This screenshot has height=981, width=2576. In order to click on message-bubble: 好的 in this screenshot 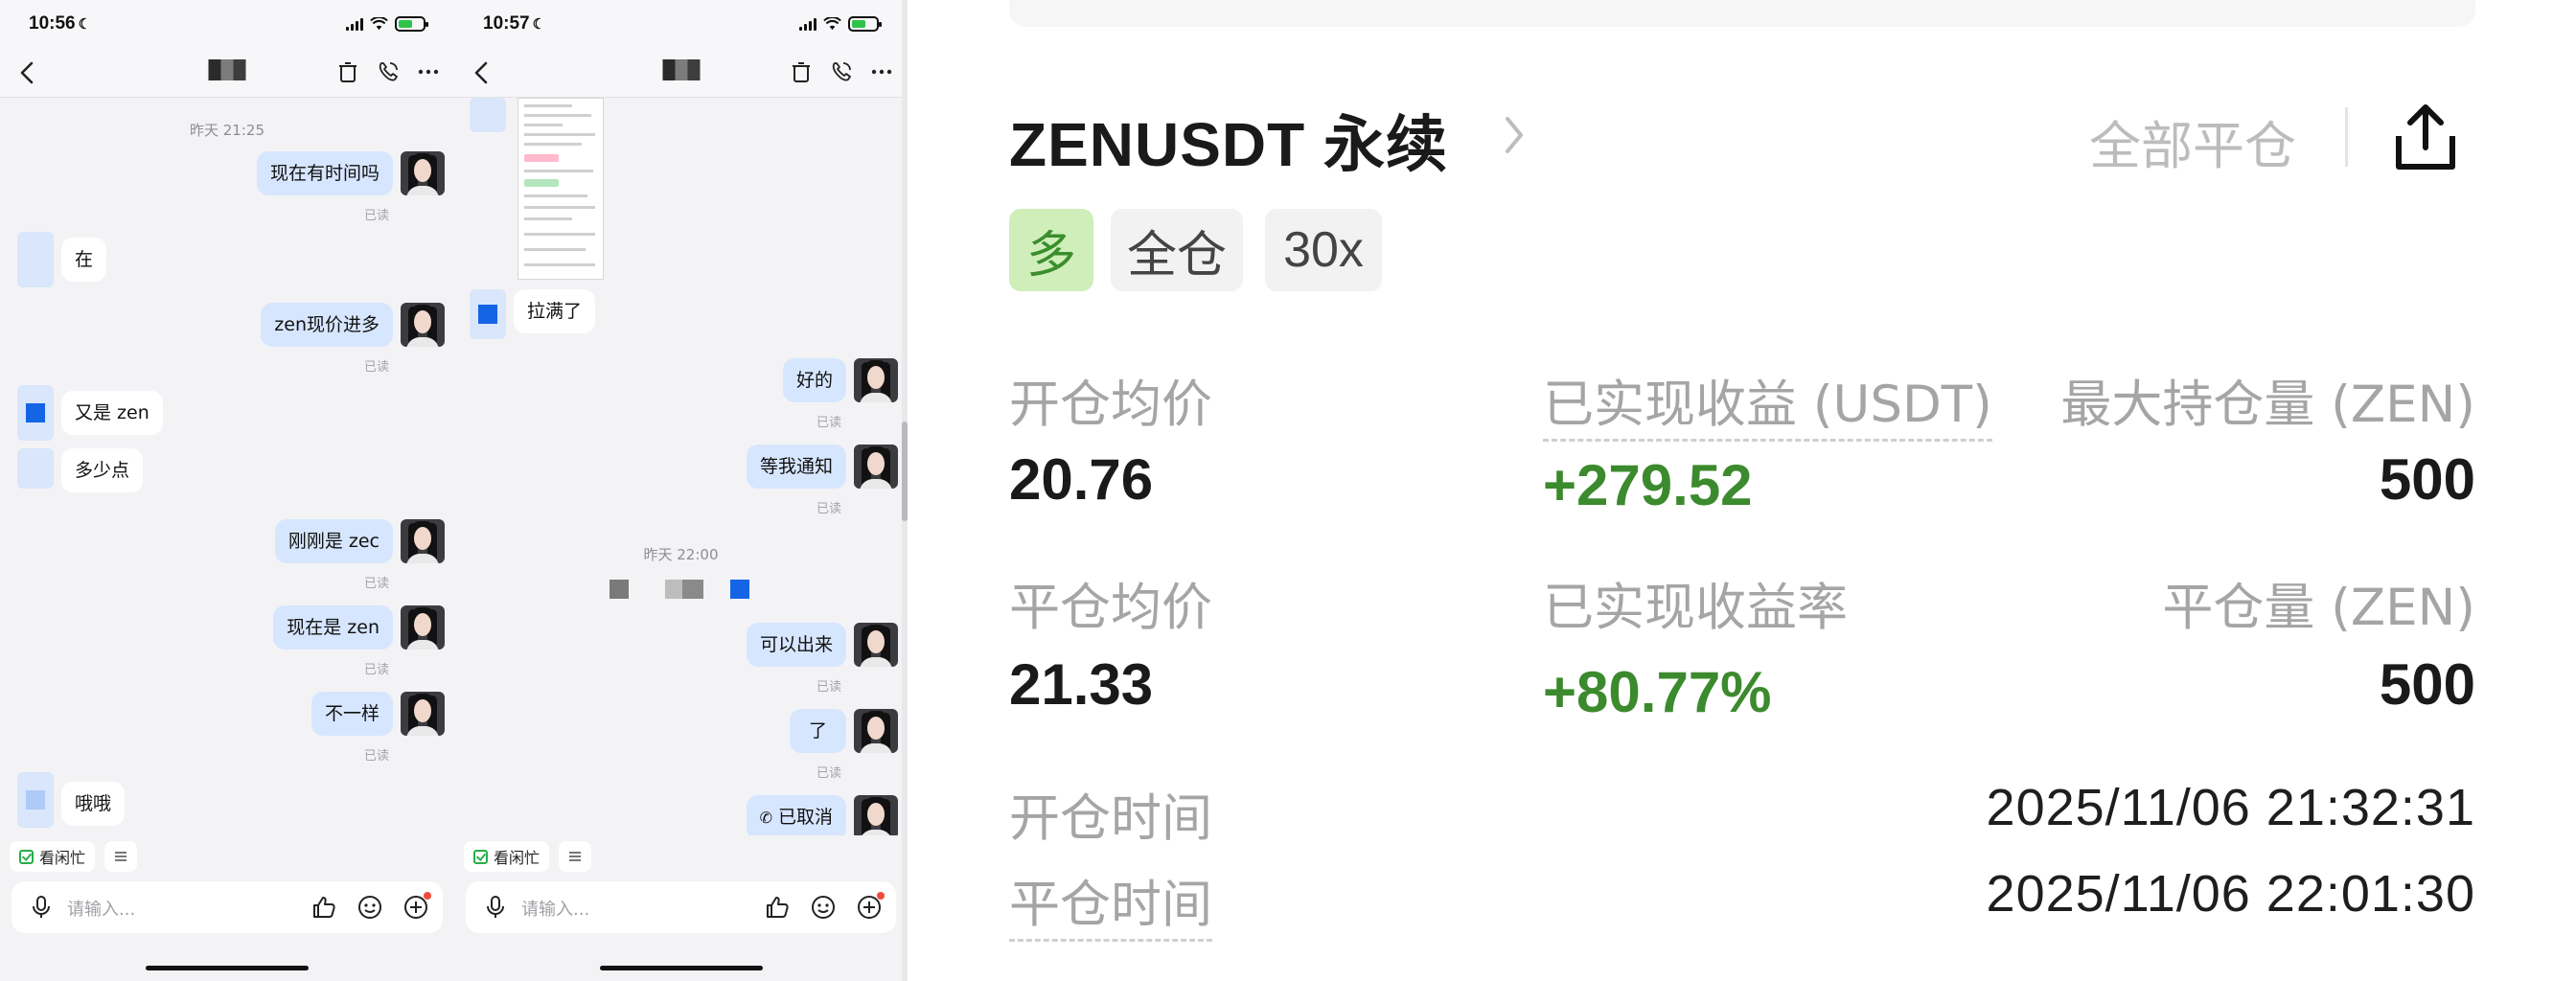, I will do `click(814, 380)`.